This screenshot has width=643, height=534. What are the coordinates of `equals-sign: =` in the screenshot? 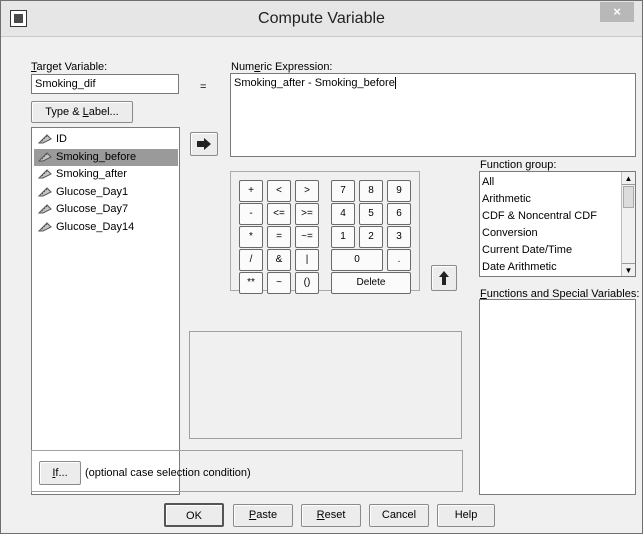 It's located at (203, 87).